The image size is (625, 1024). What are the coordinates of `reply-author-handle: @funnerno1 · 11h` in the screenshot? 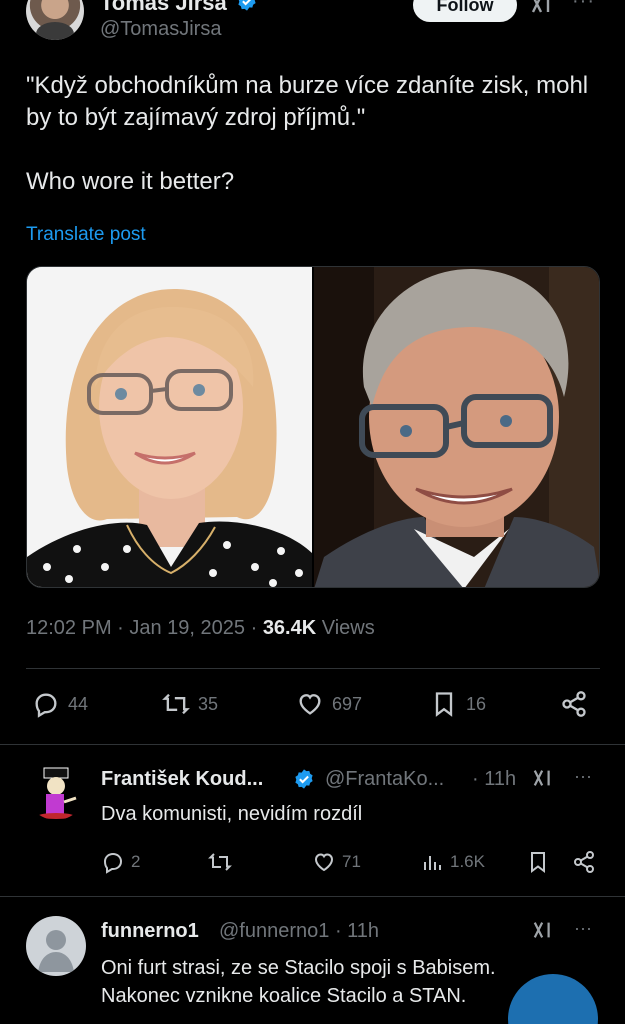 It's located at (299, 931).